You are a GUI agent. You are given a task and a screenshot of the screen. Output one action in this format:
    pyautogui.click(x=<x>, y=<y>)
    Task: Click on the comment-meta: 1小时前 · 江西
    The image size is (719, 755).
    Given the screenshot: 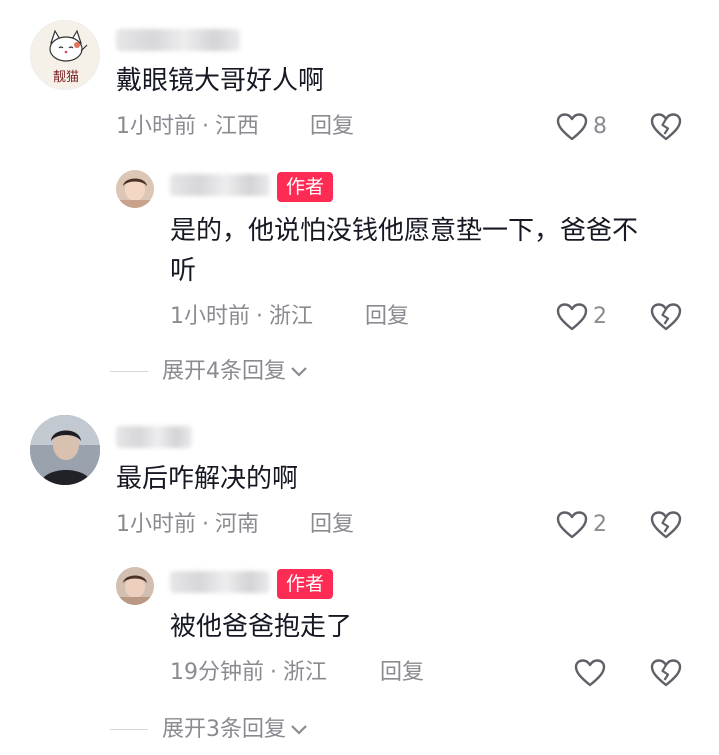 What is the action you would take?
    pyautogui.click(x=187, y=127)
    